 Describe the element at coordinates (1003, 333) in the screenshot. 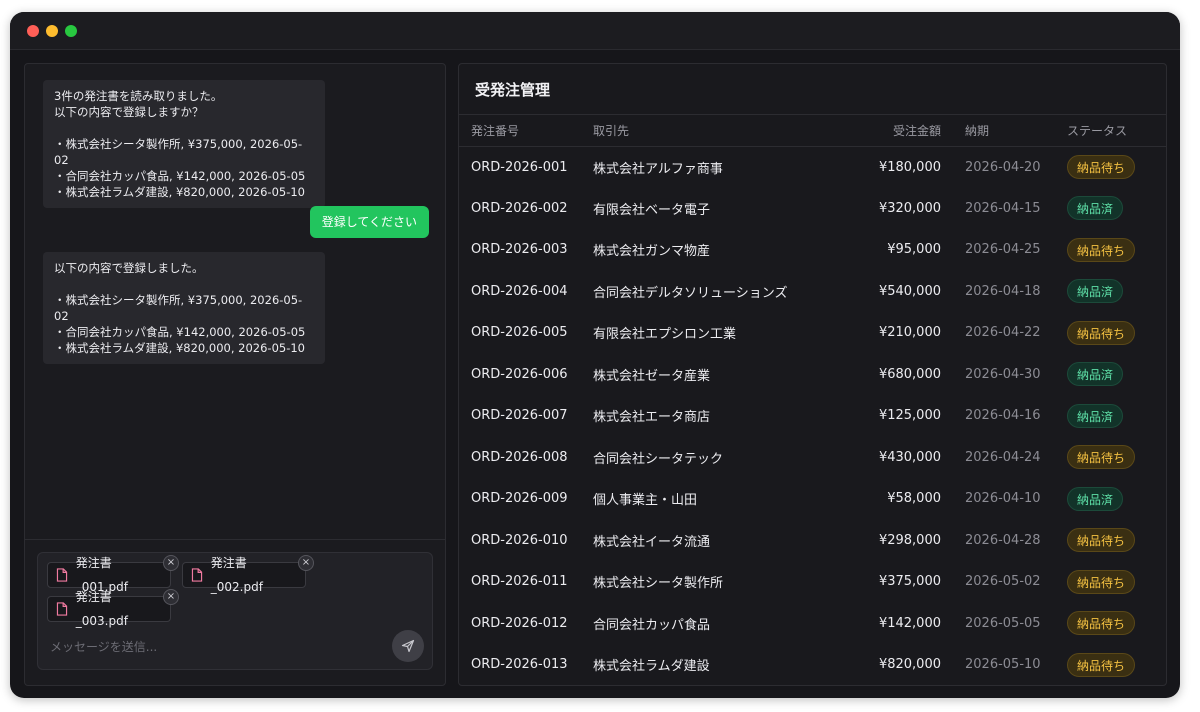

I see `due-date-cell: 2026-04-22` at that location.